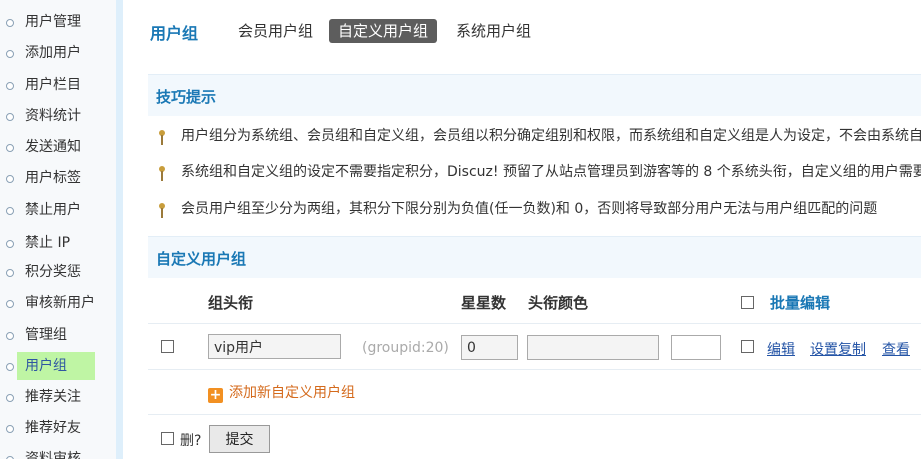 The image size is (921, 459). I want to click on sidebar-item-recommend-follow: 推荐关注, so click(58, 397).